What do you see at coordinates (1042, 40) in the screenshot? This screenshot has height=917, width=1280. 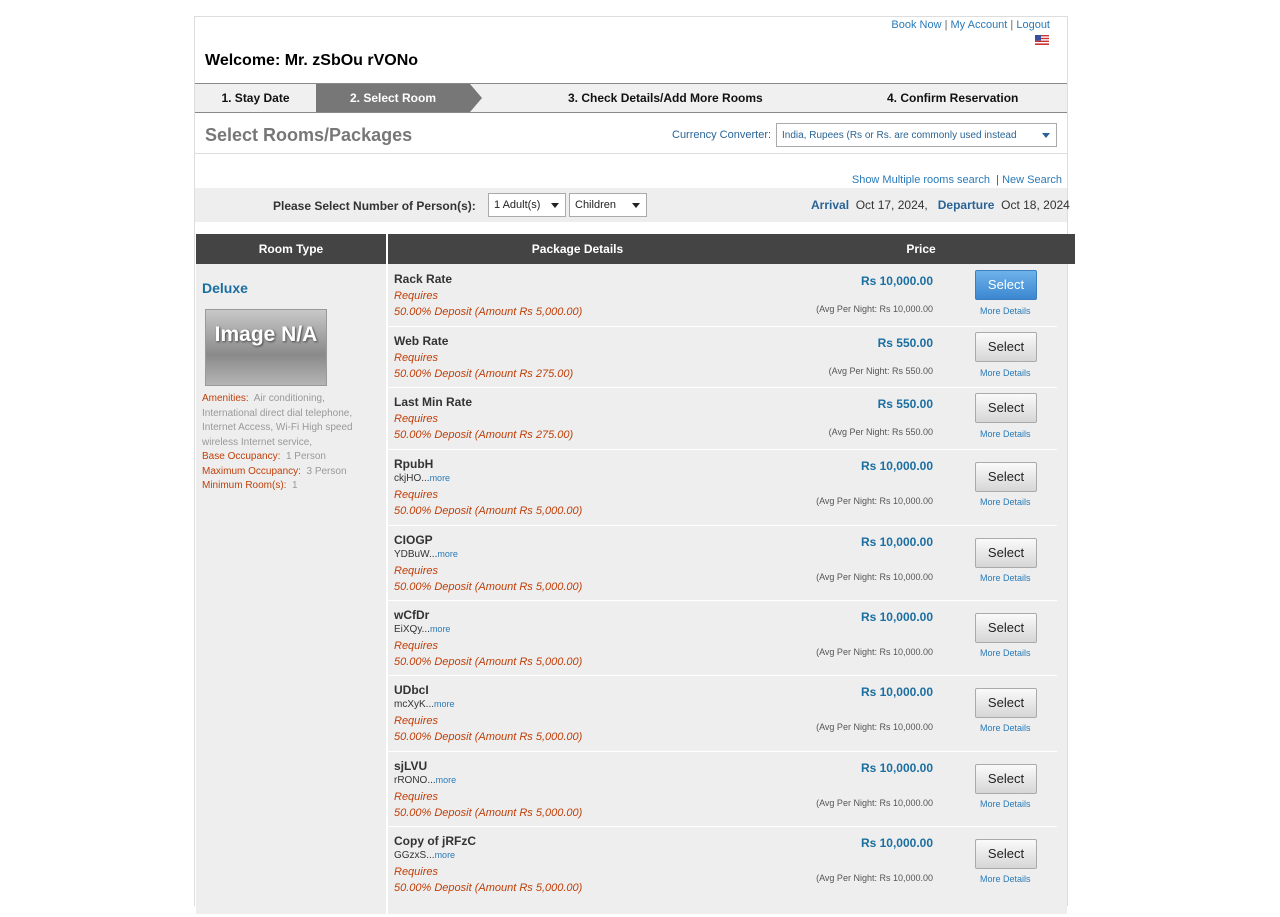 I see `us-flag-icon` at bounding box center [1042, 40].